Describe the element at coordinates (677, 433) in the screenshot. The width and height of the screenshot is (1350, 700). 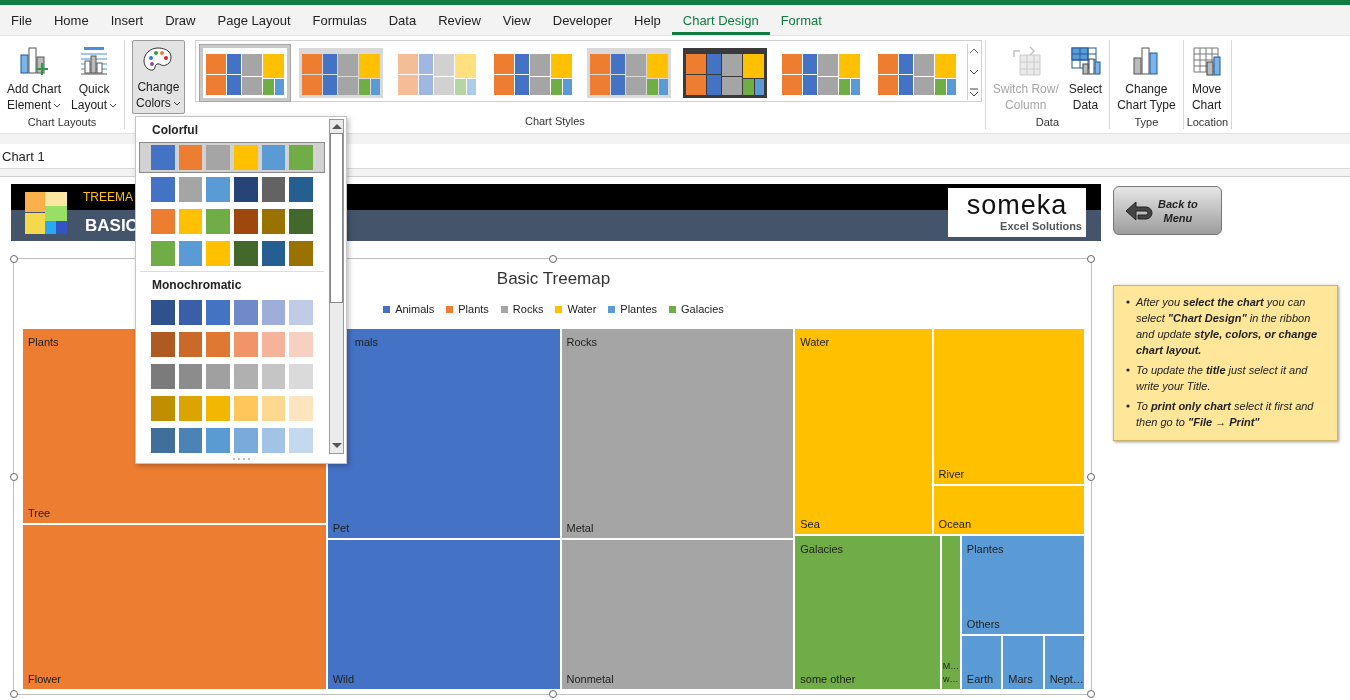
I see `treemap-tile: Rocks Metal` at that location.